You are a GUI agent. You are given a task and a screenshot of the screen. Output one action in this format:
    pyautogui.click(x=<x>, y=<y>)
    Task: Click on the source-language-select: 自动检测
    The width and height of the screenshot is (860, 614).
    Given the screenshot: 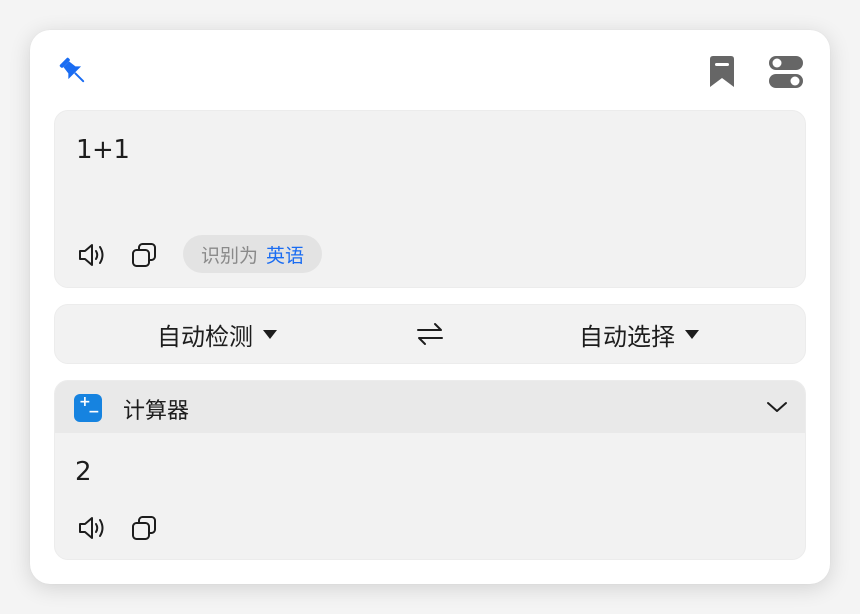 What is the action you would take?
    pyautogui.click(x=217, y=334)
    